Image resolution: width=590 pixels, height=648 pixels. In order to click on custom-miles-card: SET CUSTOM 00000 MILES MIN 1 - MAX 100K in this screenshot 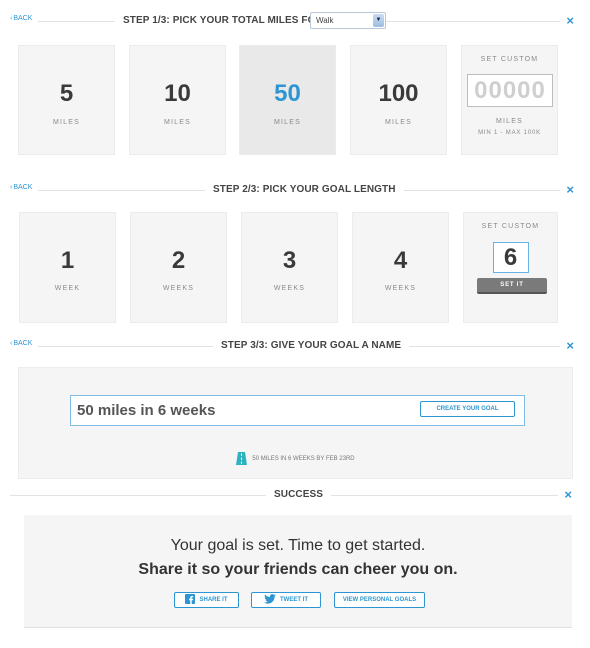, I will do `click(509, 100)`.